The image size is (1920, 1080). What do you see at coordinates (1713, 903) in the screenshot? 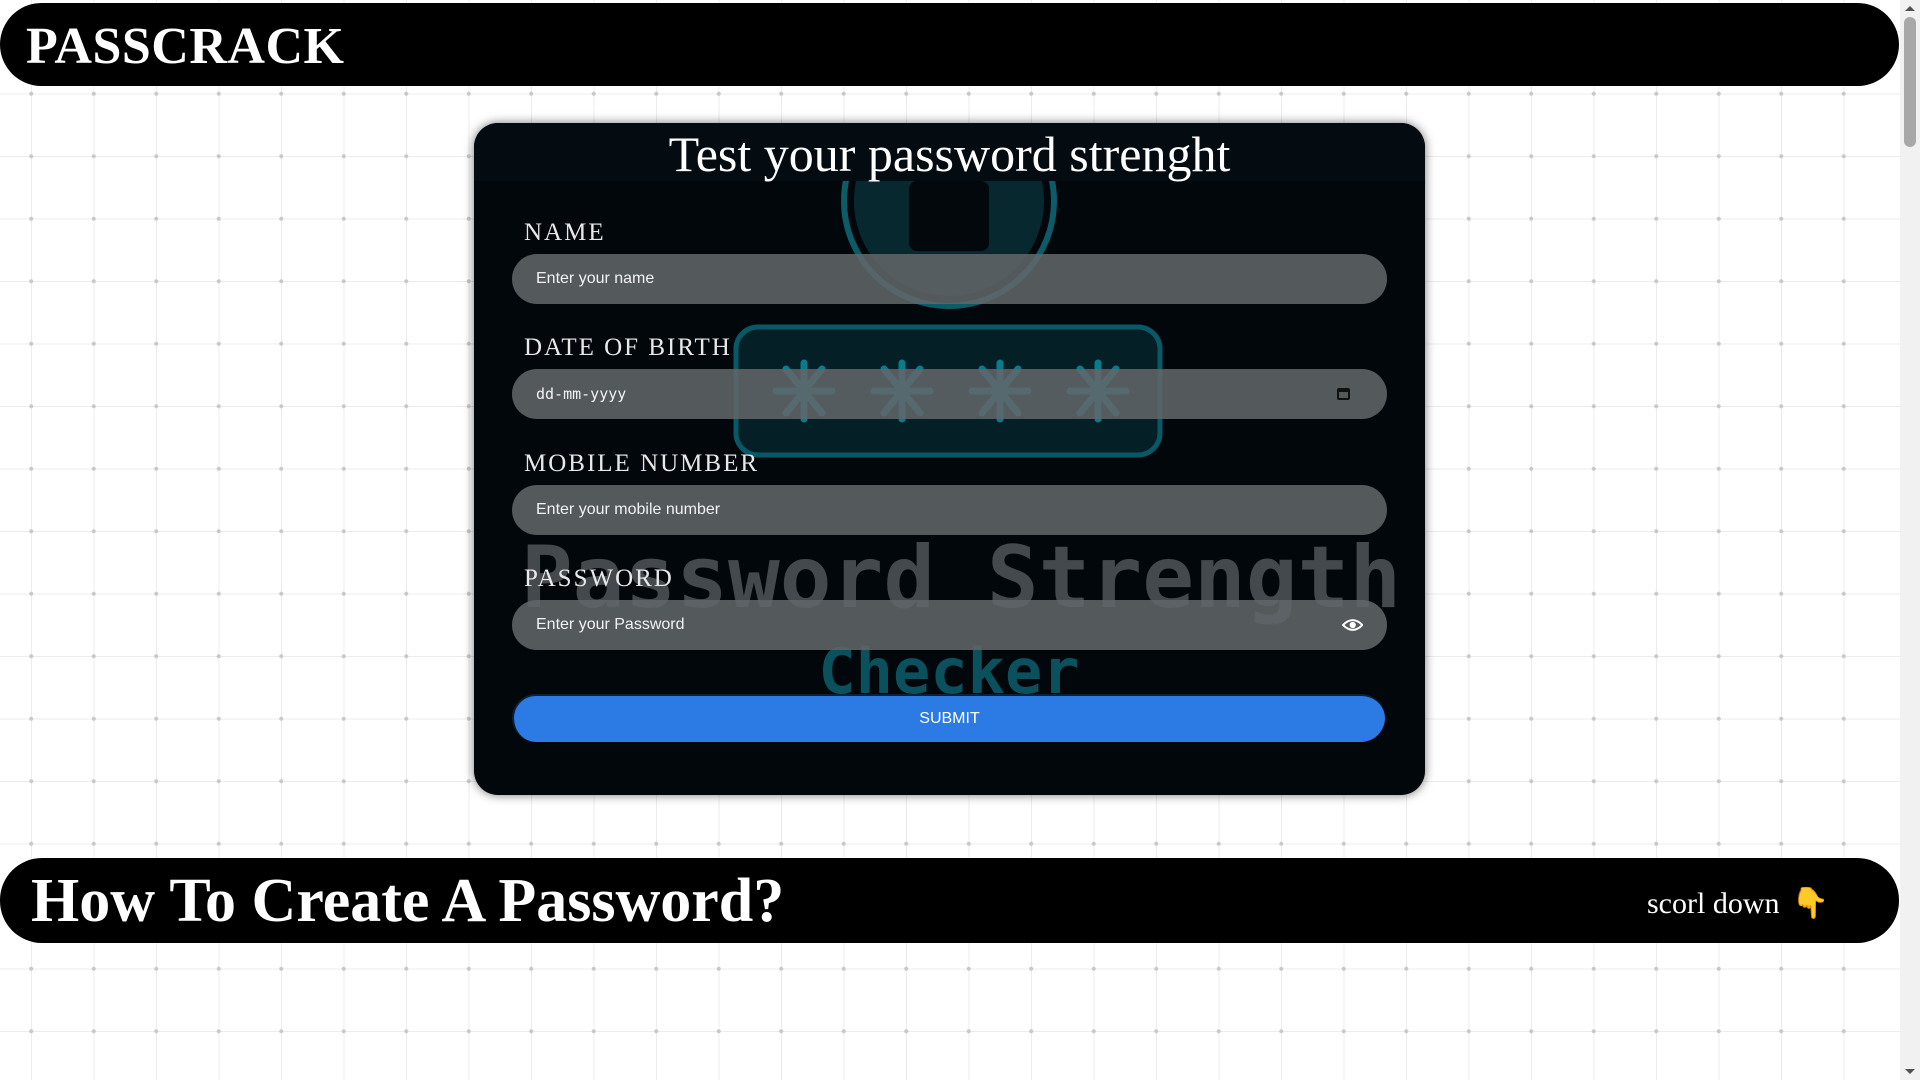
I see `scroll-hint-text: scorl down` at bounding box center [1713, 903].